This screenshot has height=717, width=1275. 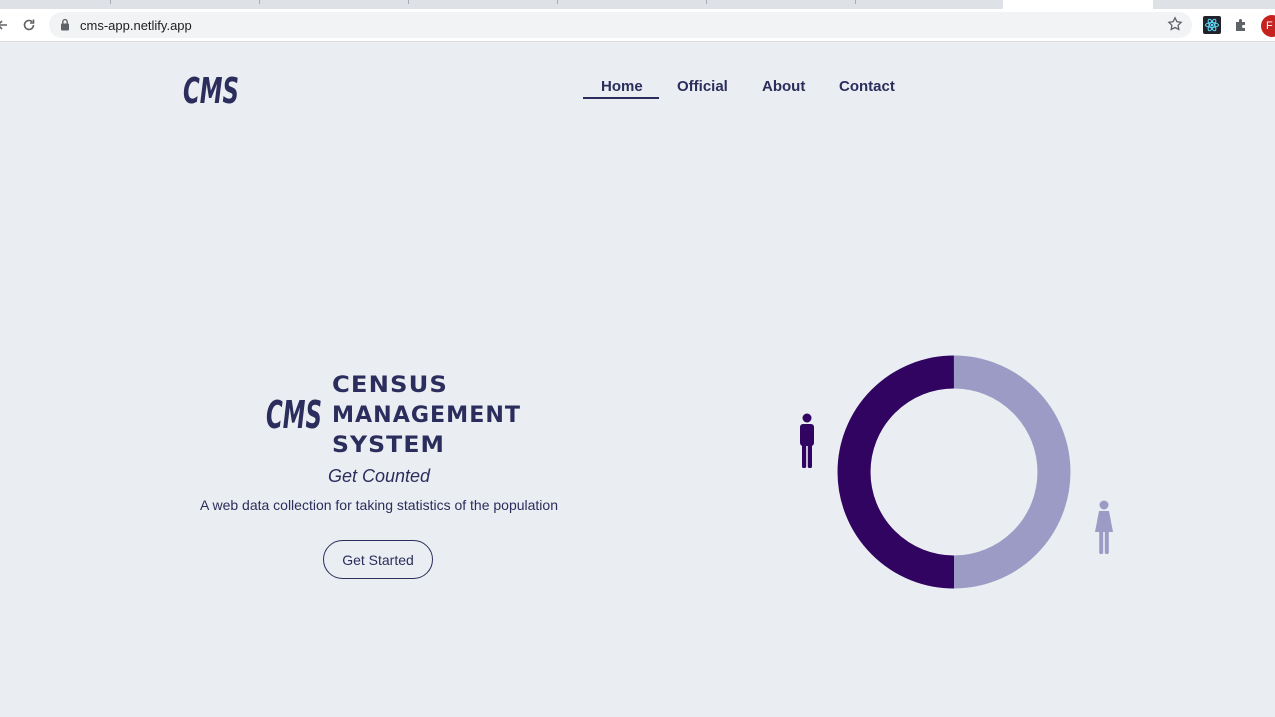 What do you see at coordinates (1241, 25) in the screenshot?
I see `extensions-icon` at bounding box center [1241, 25].